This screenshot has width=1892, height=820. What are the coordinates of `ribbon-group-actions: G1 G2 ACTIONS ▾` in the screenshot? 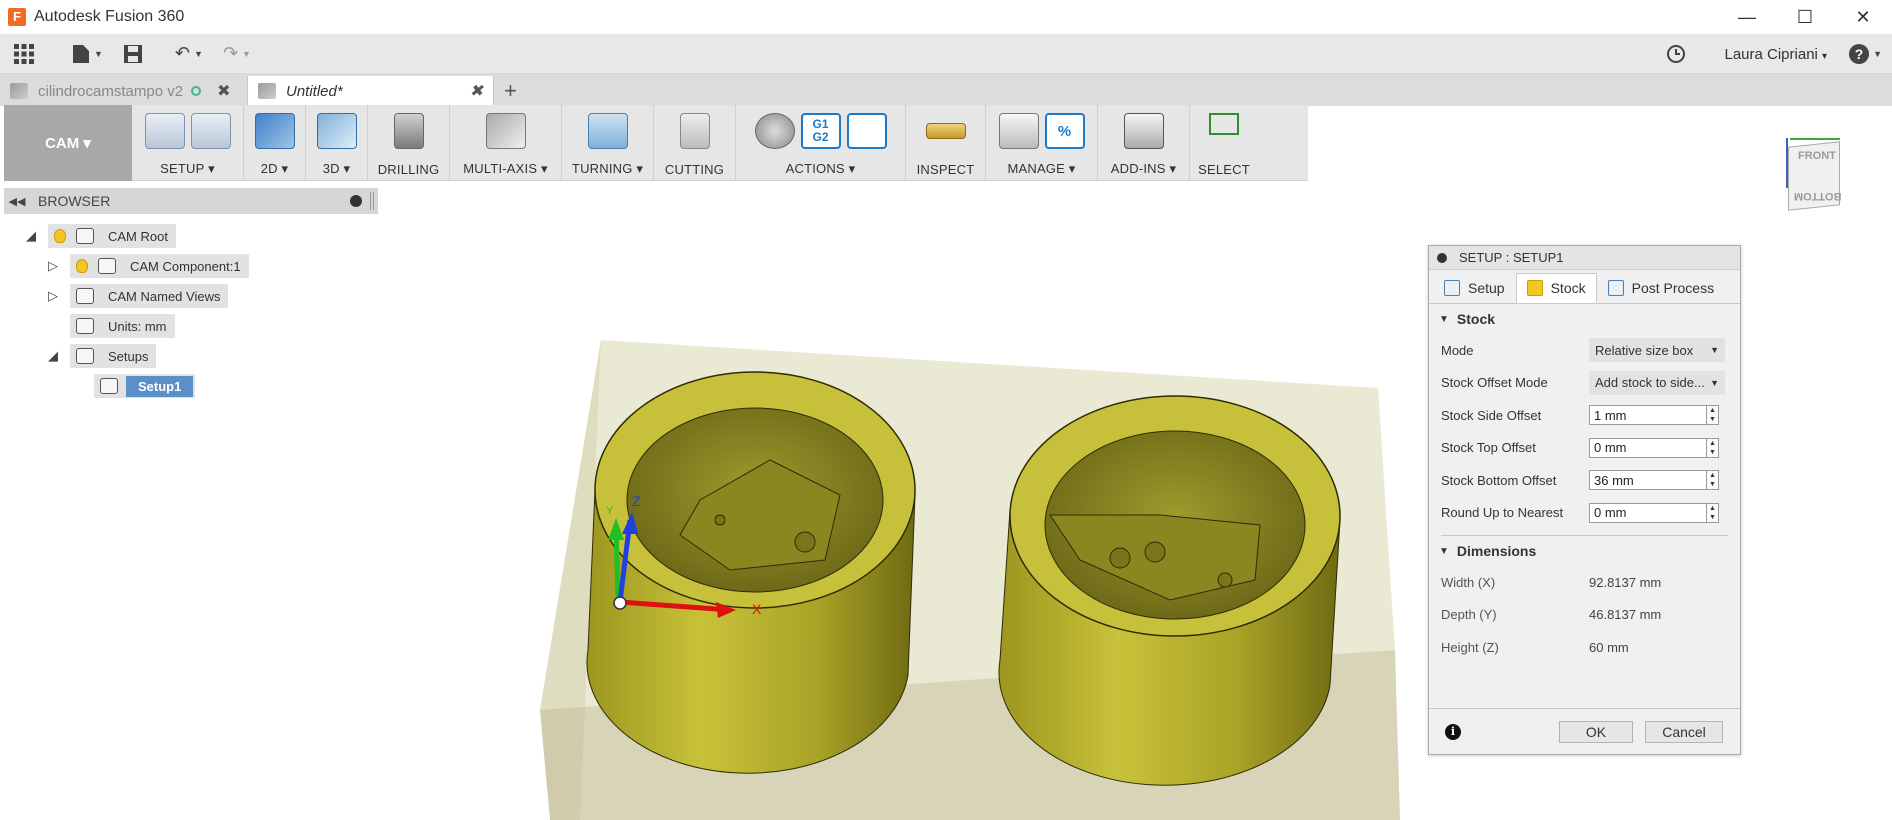 It's located at (821, 143).